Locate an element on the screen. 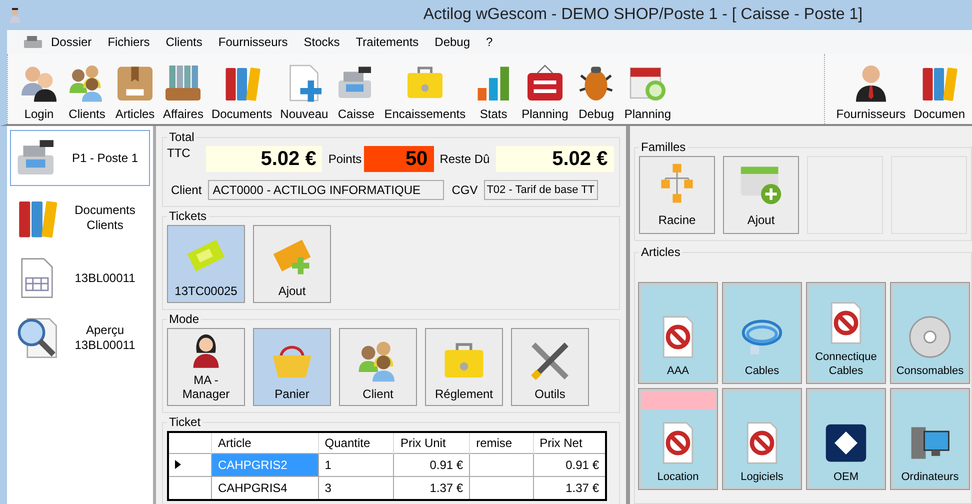 The height and width of the screenshot is (504, 972). client-field: ACT0000 - ACTILOG INFORMATIQUE is located at coordinates (326, 190).